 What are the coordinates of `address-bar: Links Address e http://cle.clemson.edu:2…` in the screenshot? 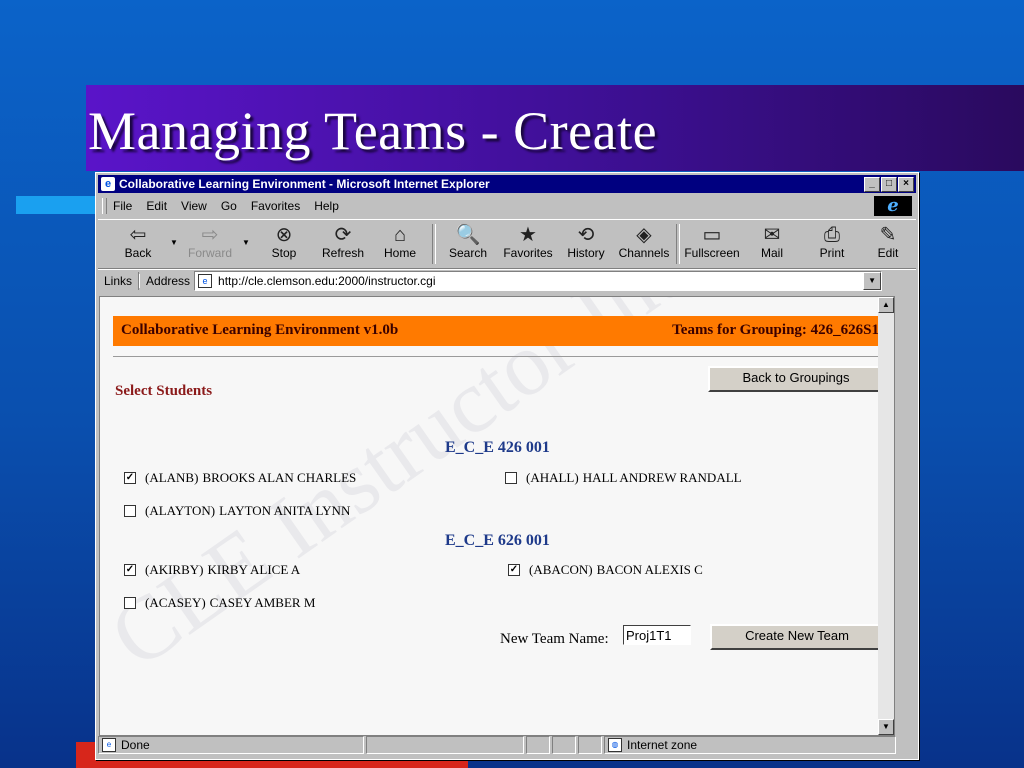 It's located at (507, 280).